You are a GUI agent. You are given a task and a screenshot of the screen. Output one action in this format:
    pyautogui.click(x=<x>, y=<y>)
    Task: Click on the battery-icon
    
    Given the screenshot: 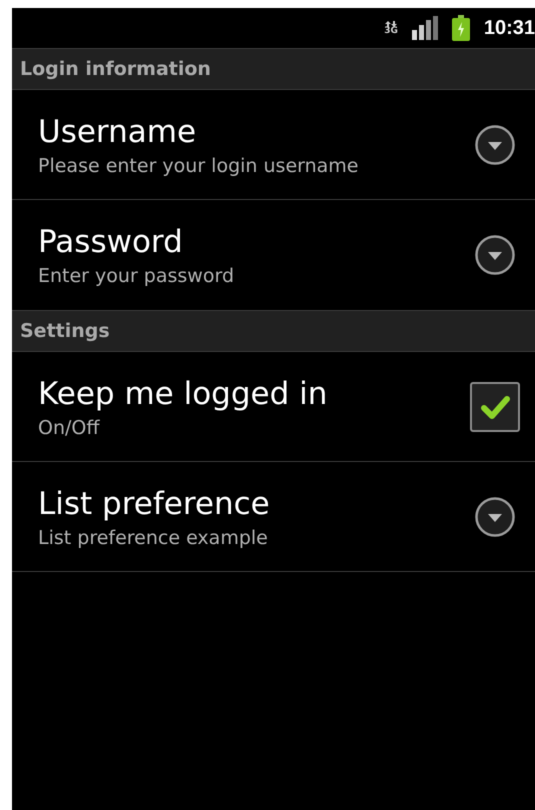 What is the action you would take?
    pyautogui.click(x=461, y=28)
    